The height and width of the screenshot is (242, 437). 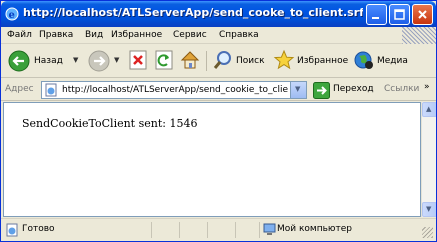 I want to click on refresh-button, so click(x=164, y=61).